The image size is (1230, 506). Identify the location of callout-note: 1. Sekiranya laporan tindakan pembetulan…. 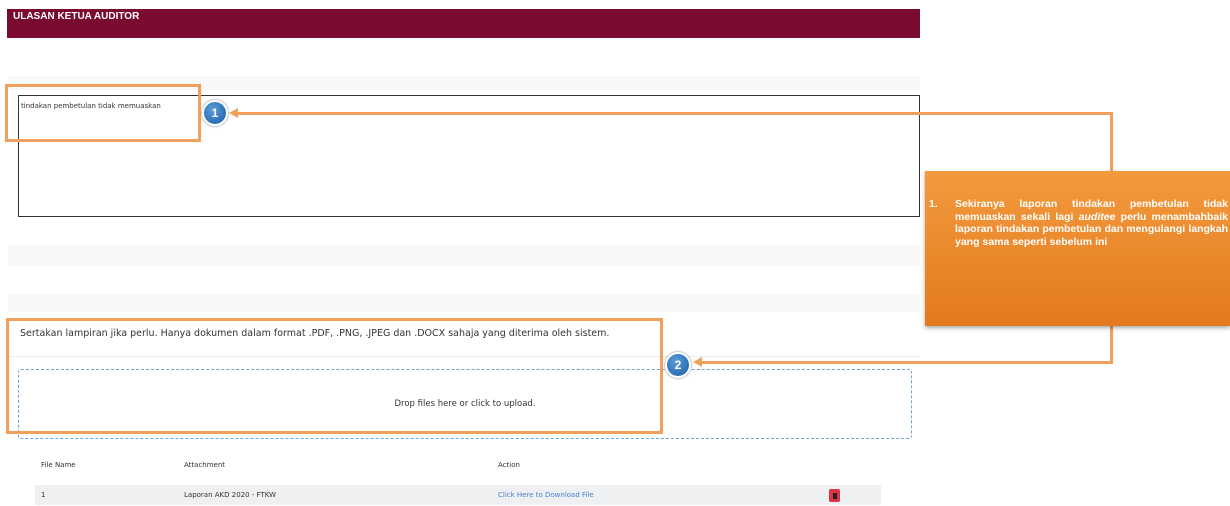
(1077, 248).